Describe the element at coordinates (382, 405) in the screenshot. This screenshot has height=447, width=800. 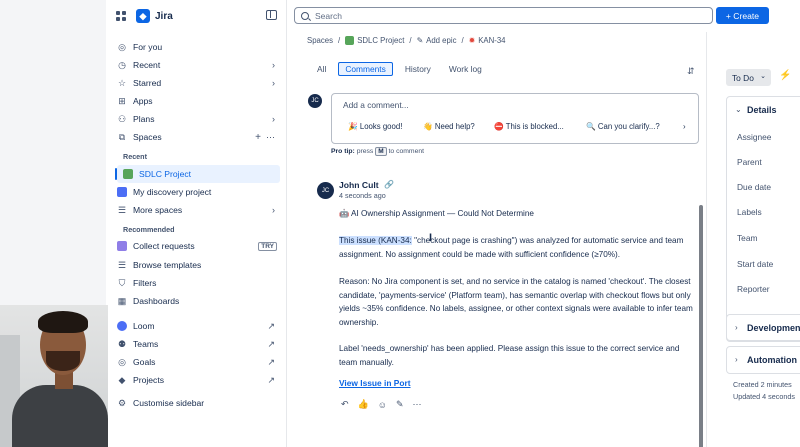
I see `add-reaction-icon: ☺` at that location.